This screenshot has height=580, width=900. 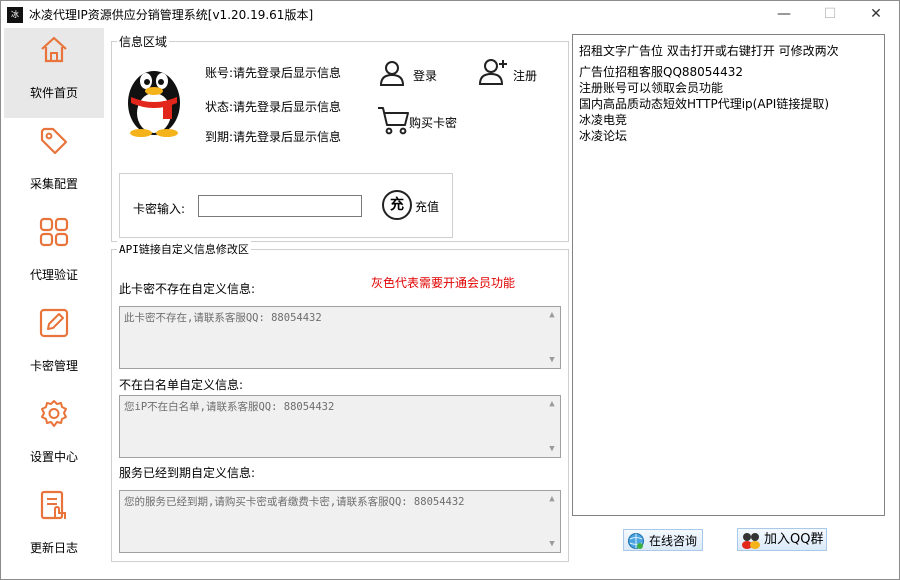 I want to click on textarea-value: 您的服务已经到期,请购买卡密或者缴费卡密,请联系客服QQ: 88054432, so click(x=294, y=502).